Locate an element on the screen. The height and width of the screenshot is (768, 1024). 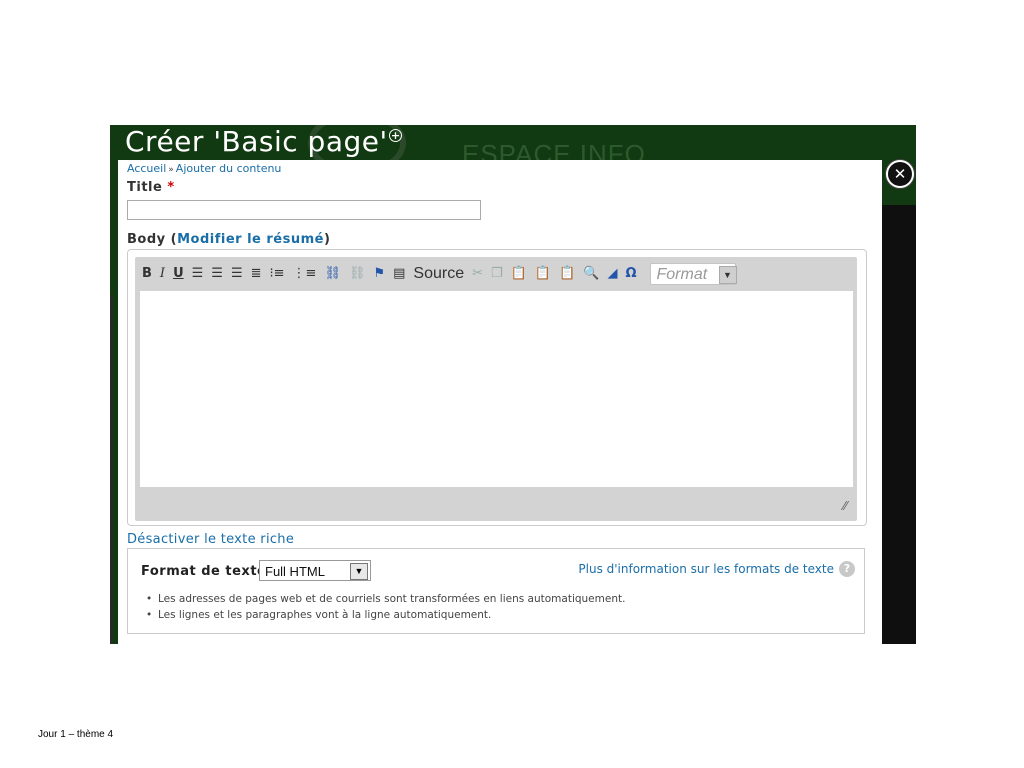
link-icon: ⛓ is located at coordinates (332, 274).